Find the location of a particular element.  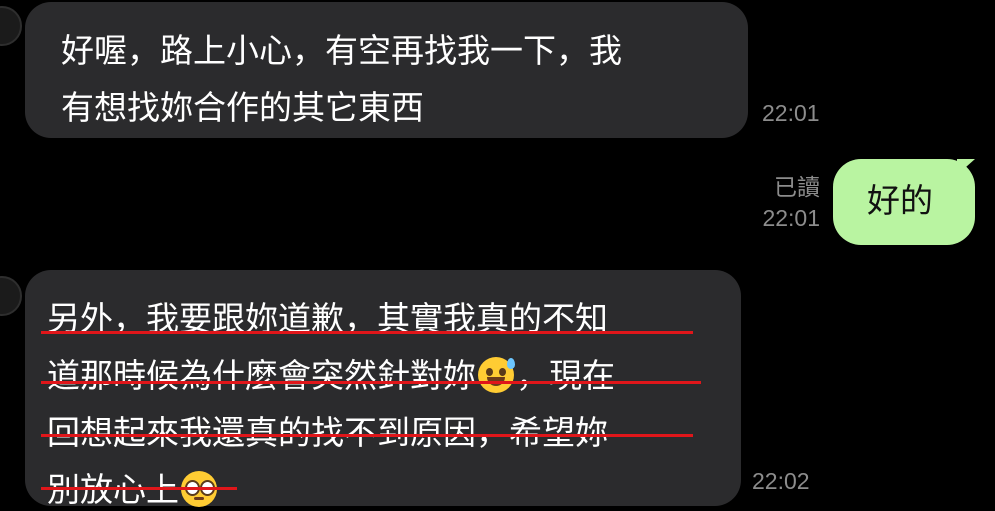

bubble-tail is located at coordinates (966, 167).